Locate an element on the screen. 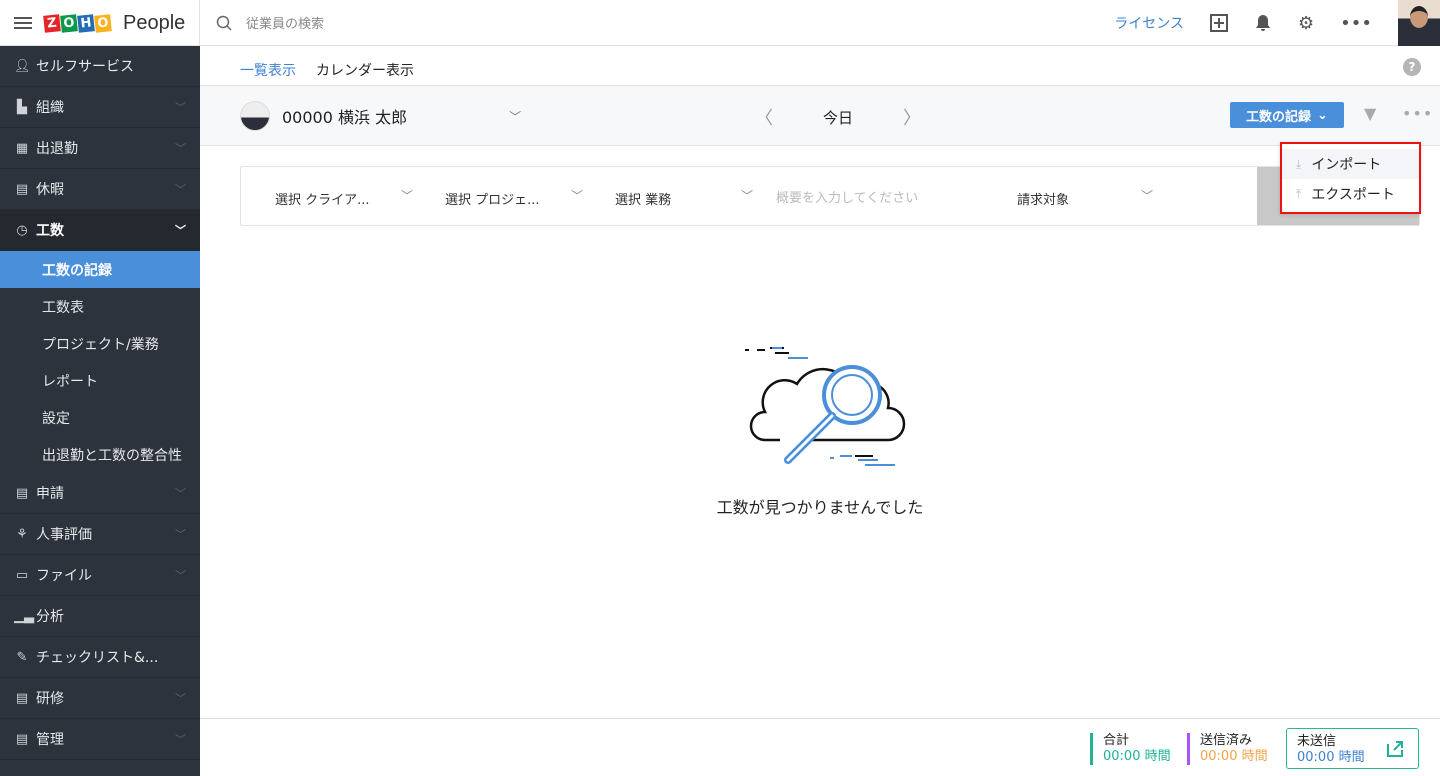  help-icon: ? is located at coordinates (1412, 67).